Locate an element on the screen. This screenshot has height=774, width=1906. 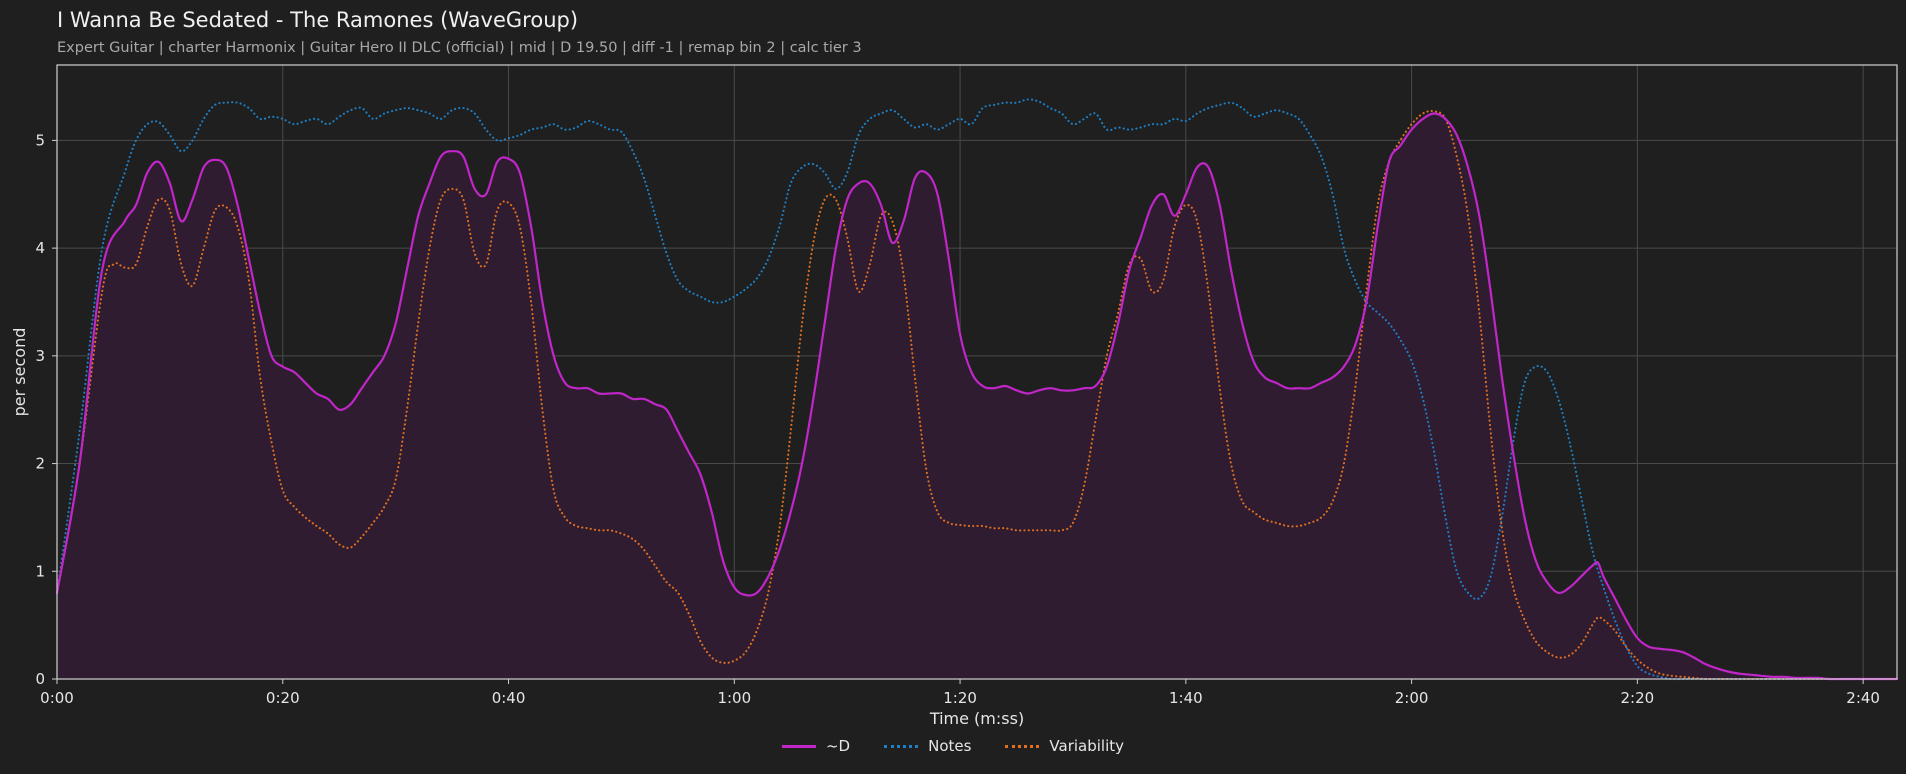
x-tick-label: 1:00 is located at coordinates (734, 698).